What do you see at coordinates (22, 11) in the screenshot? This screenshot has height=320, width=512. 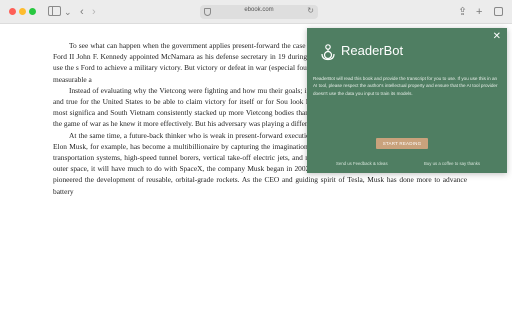 I see `minimize-window-button` at bounding box center [22, 11].